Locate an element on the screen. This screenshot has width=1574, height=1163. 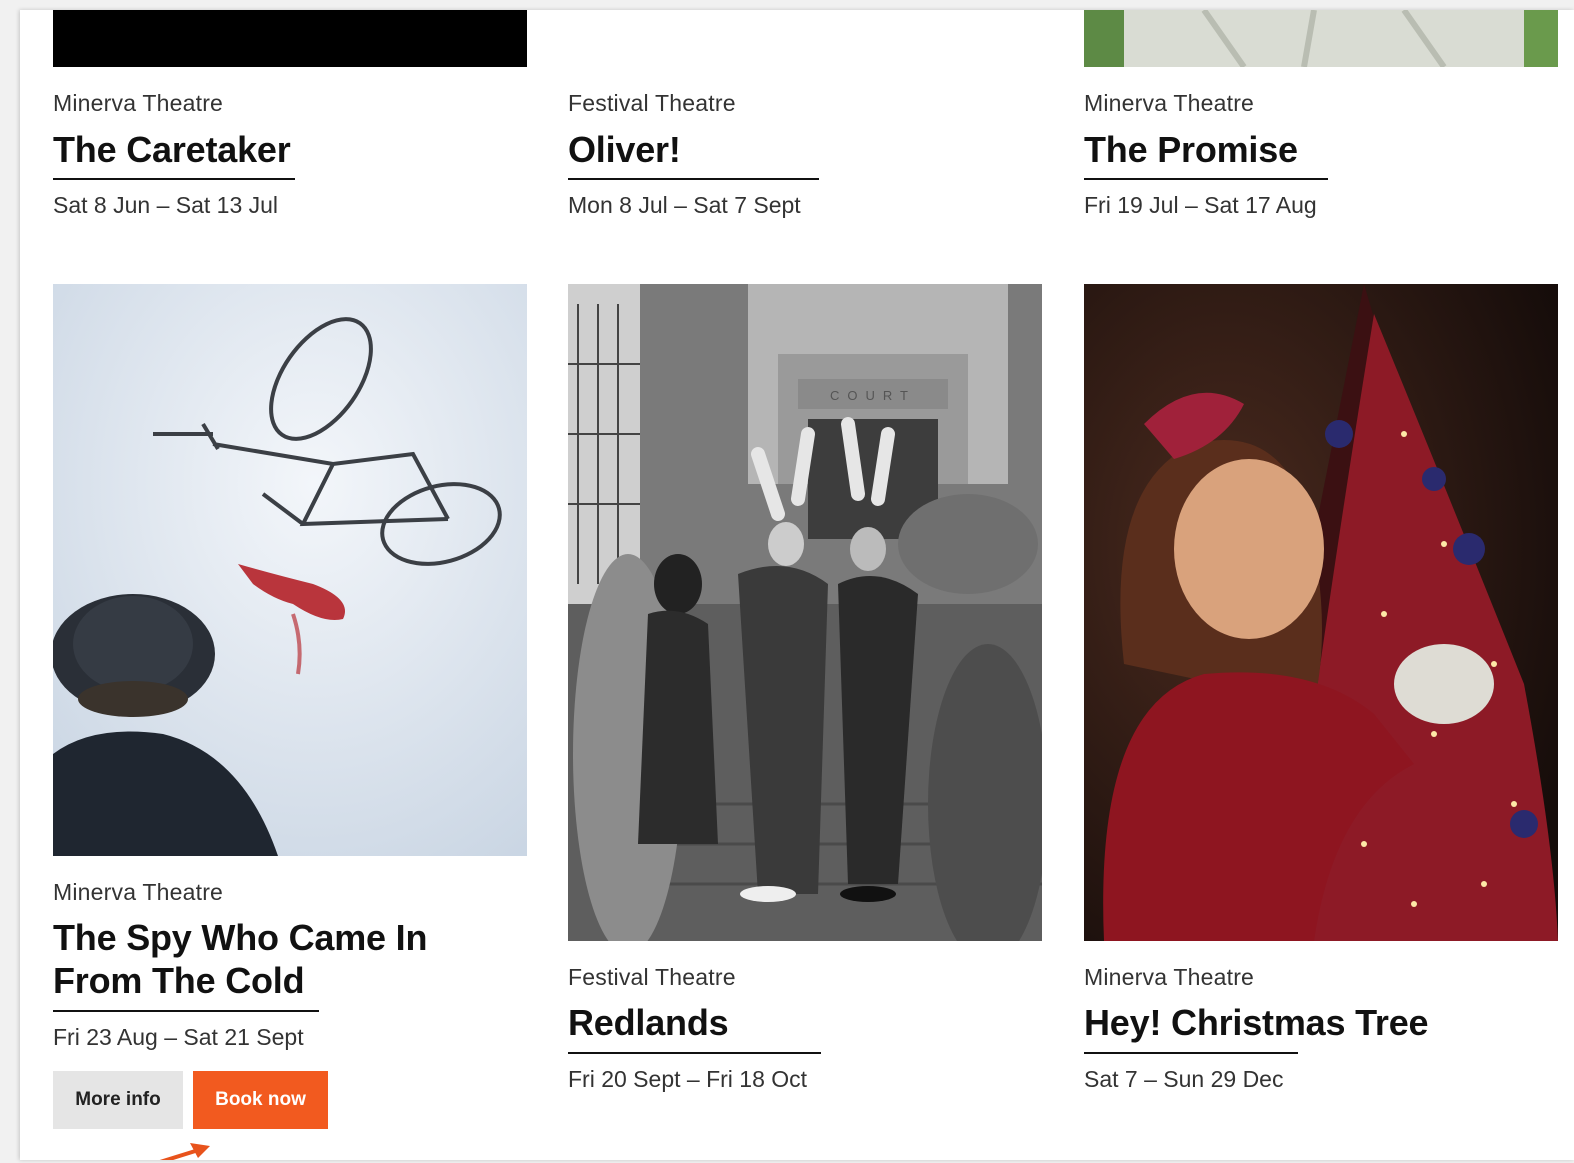
caretaker-image is located at coordinates (290, 38).